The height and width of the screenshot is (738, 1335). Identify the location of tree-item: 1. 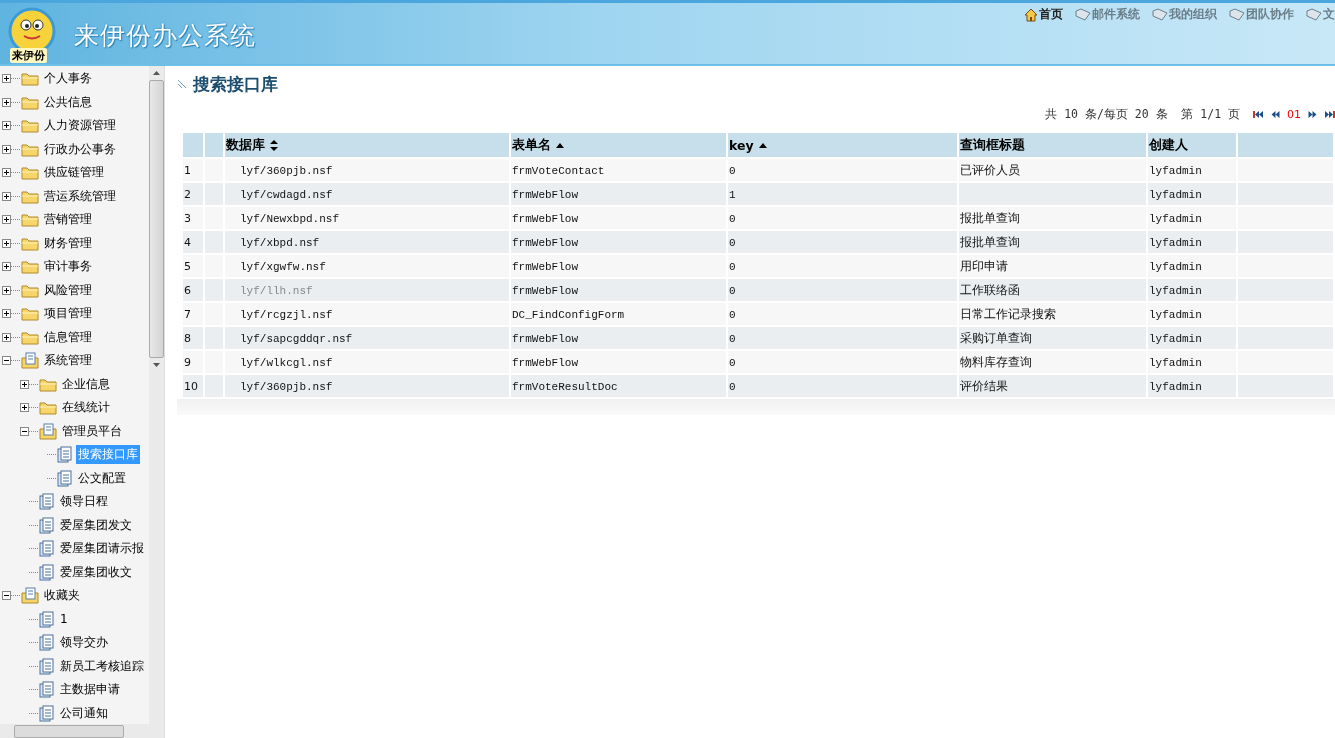
(64, 619).